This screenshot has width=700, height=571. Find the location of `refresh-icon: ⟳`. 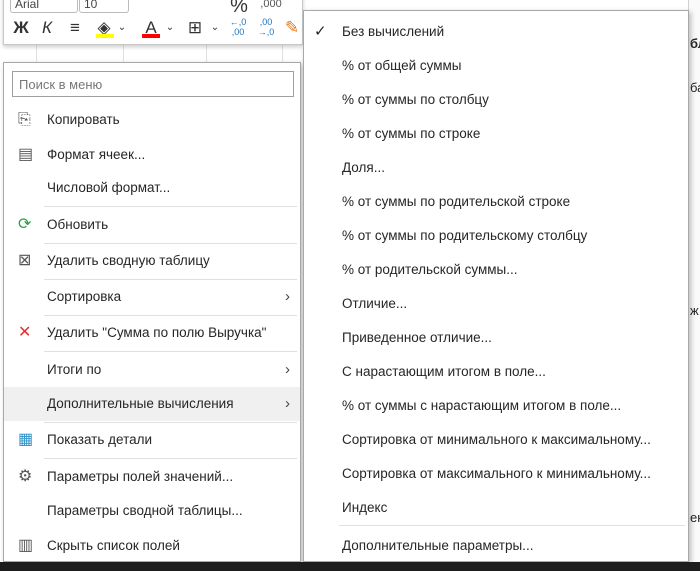

refresh-icon: ⟳ is located at coordinates (25, 224).